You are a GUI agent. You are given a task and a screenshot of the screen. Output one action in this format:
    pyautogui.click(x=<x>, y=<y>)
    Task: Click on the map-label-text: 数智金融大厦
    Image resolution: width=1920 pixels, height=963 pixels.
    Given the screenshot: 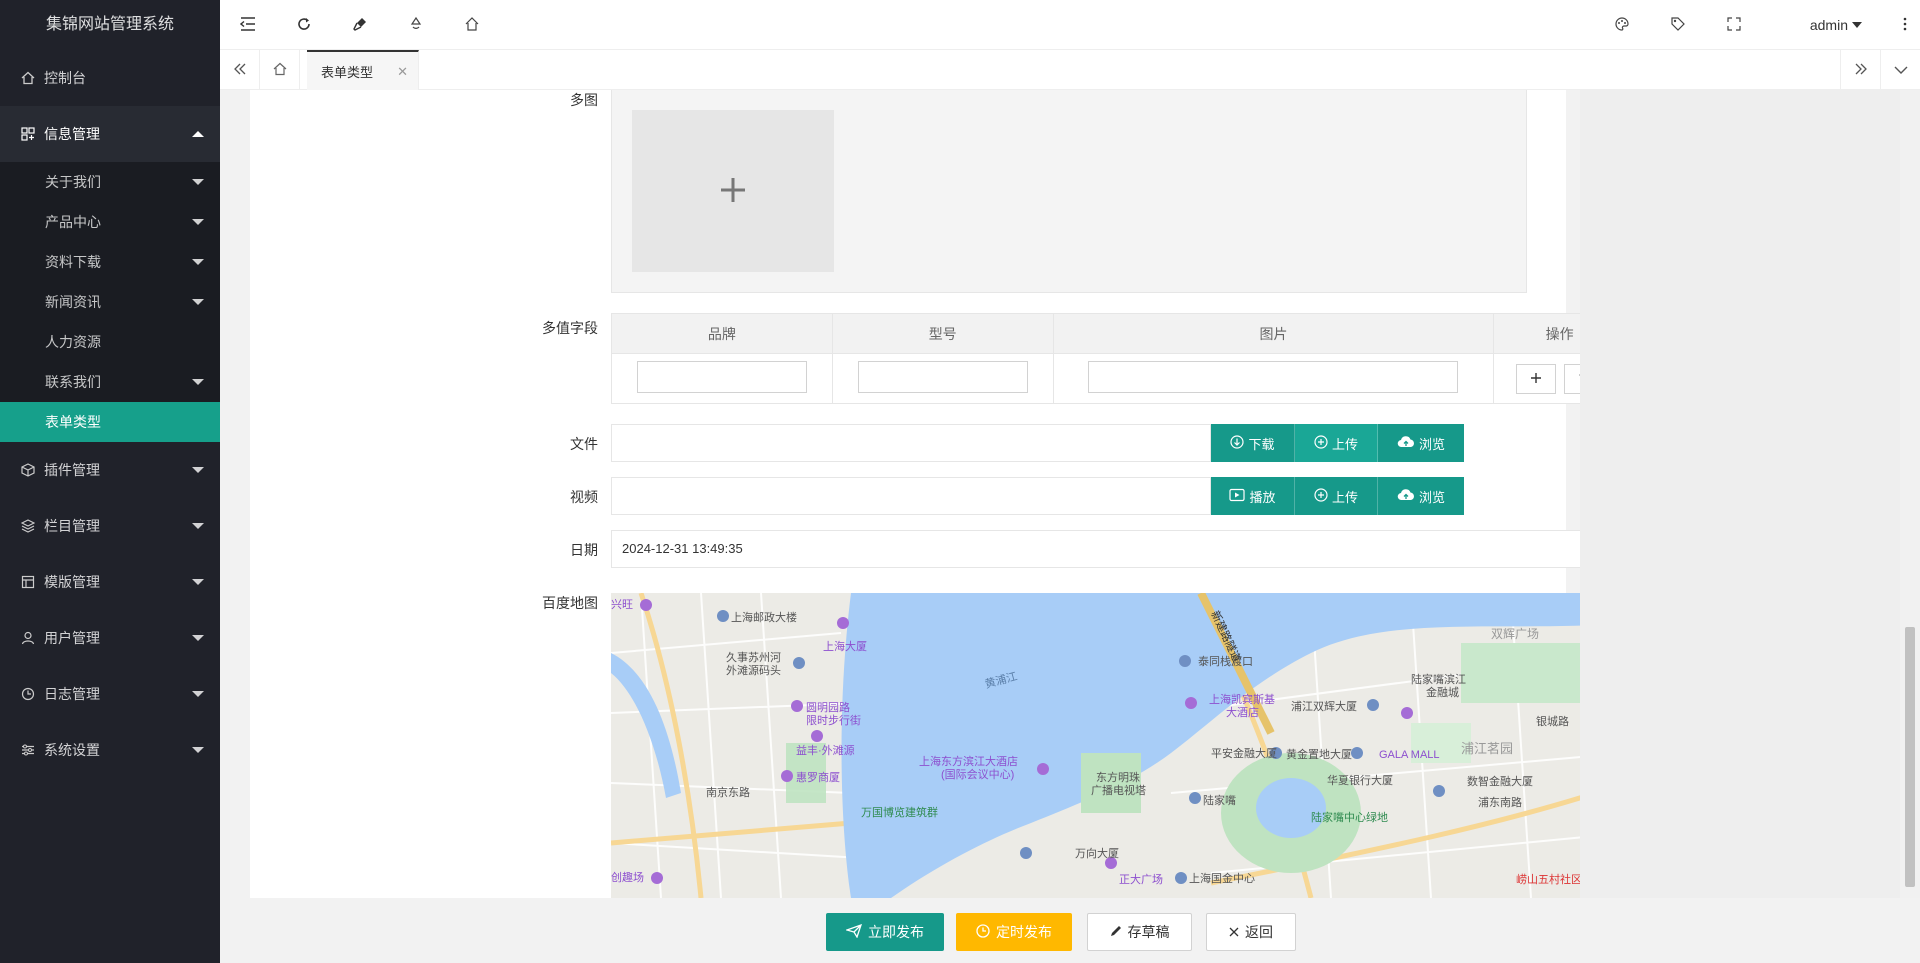 What is the action you would take?
    pyautogui.click(x=1500, y=781)
    